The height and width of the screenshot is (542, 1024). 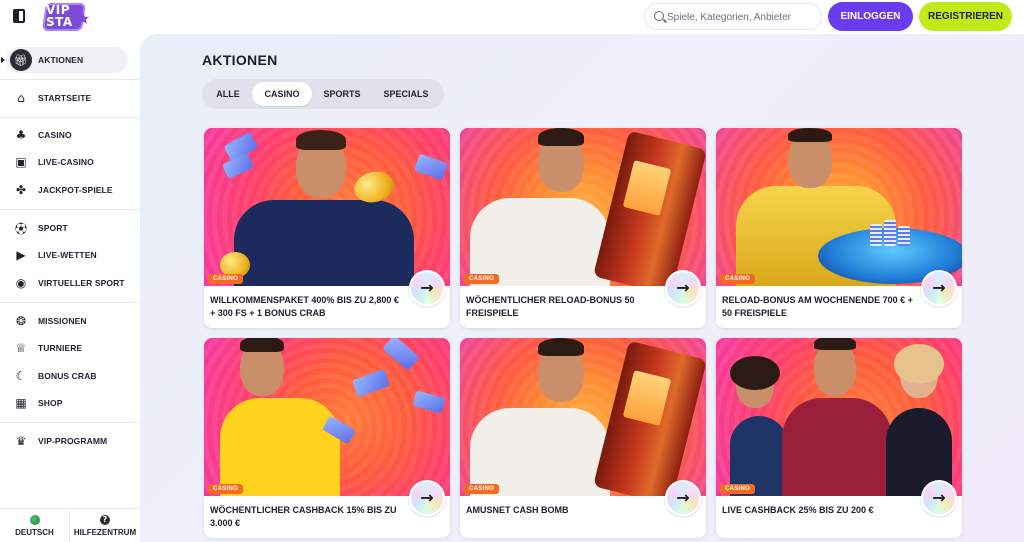 I want to click on sidebar-item-bonus-crab: ☾ BONUS CRAB, so click(x=67, y=376).